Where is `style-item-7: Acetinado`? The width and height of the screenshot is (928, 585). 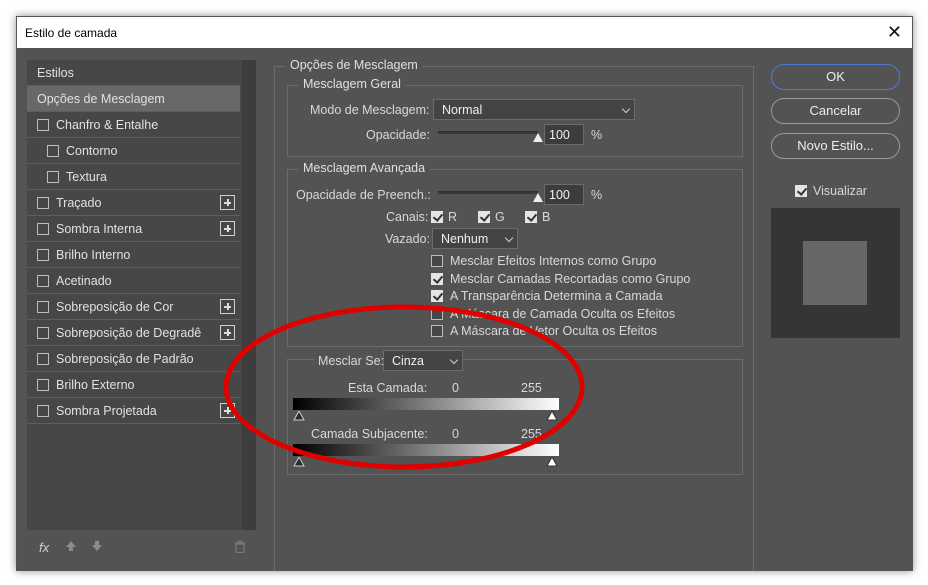 style-item-7: Acetinado is located at coordinates (133, 281).